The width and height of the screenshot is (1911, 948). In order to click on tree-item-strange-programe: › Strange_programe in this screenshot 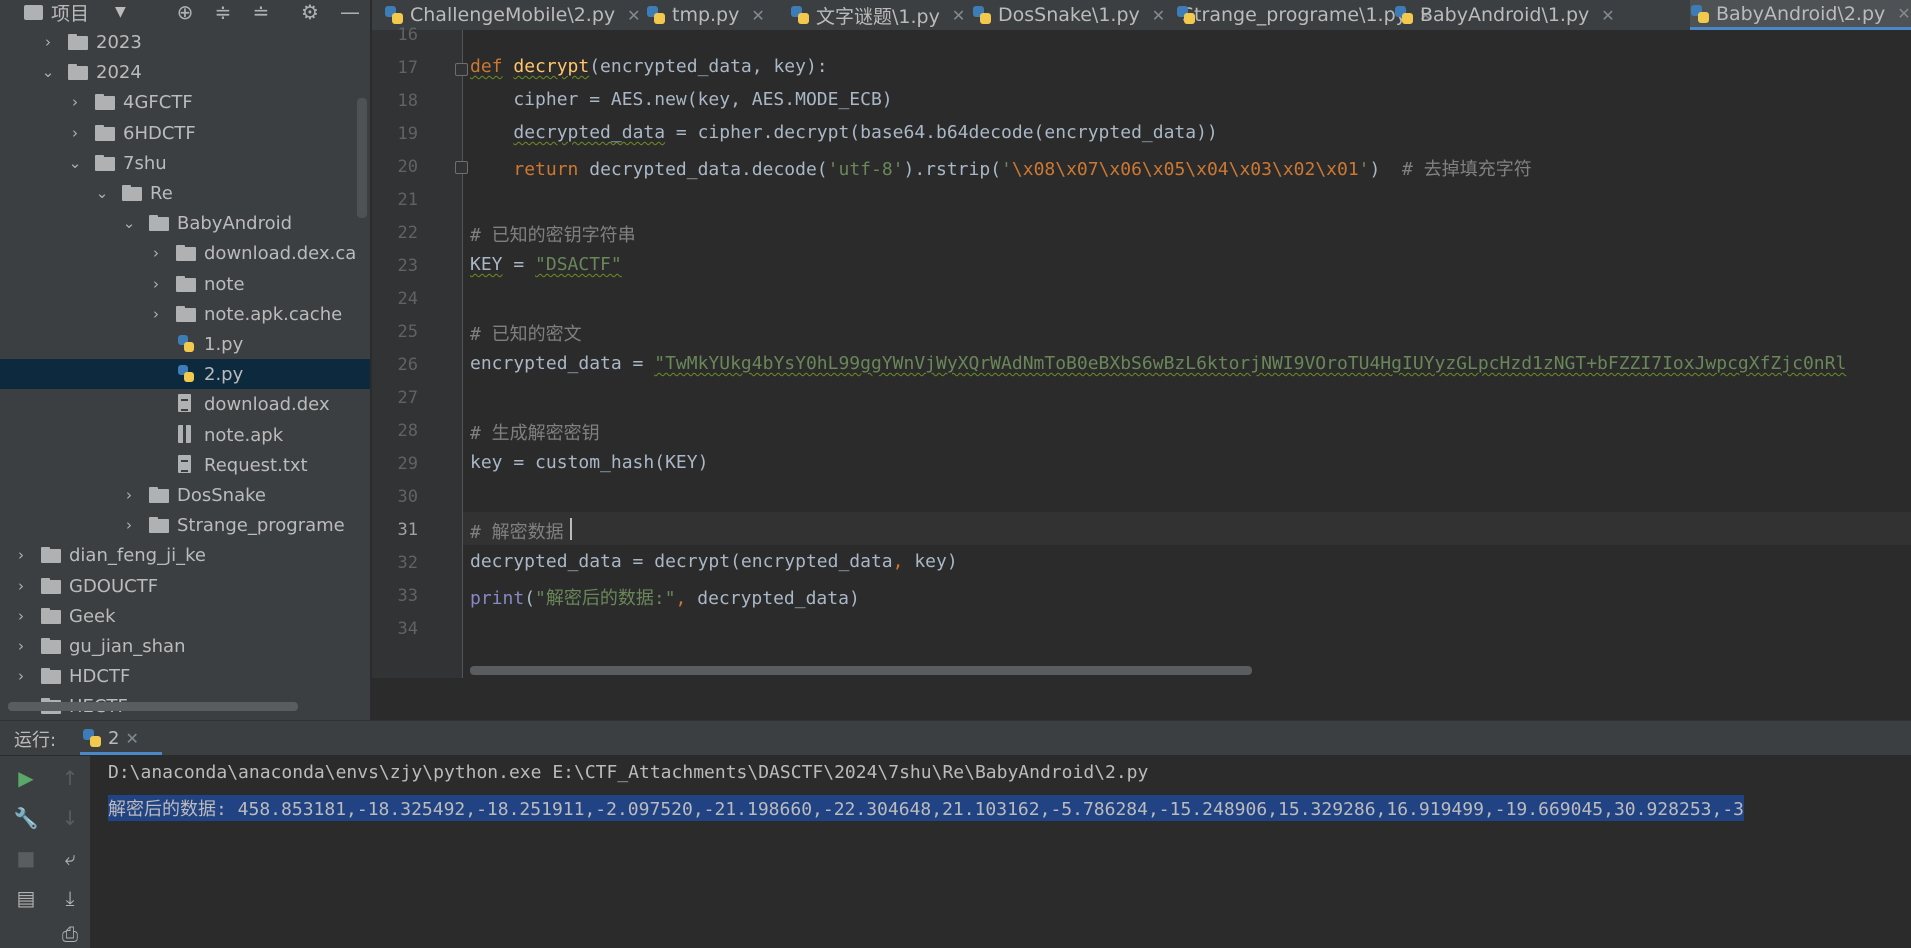, I will do `click(185, 525)`.